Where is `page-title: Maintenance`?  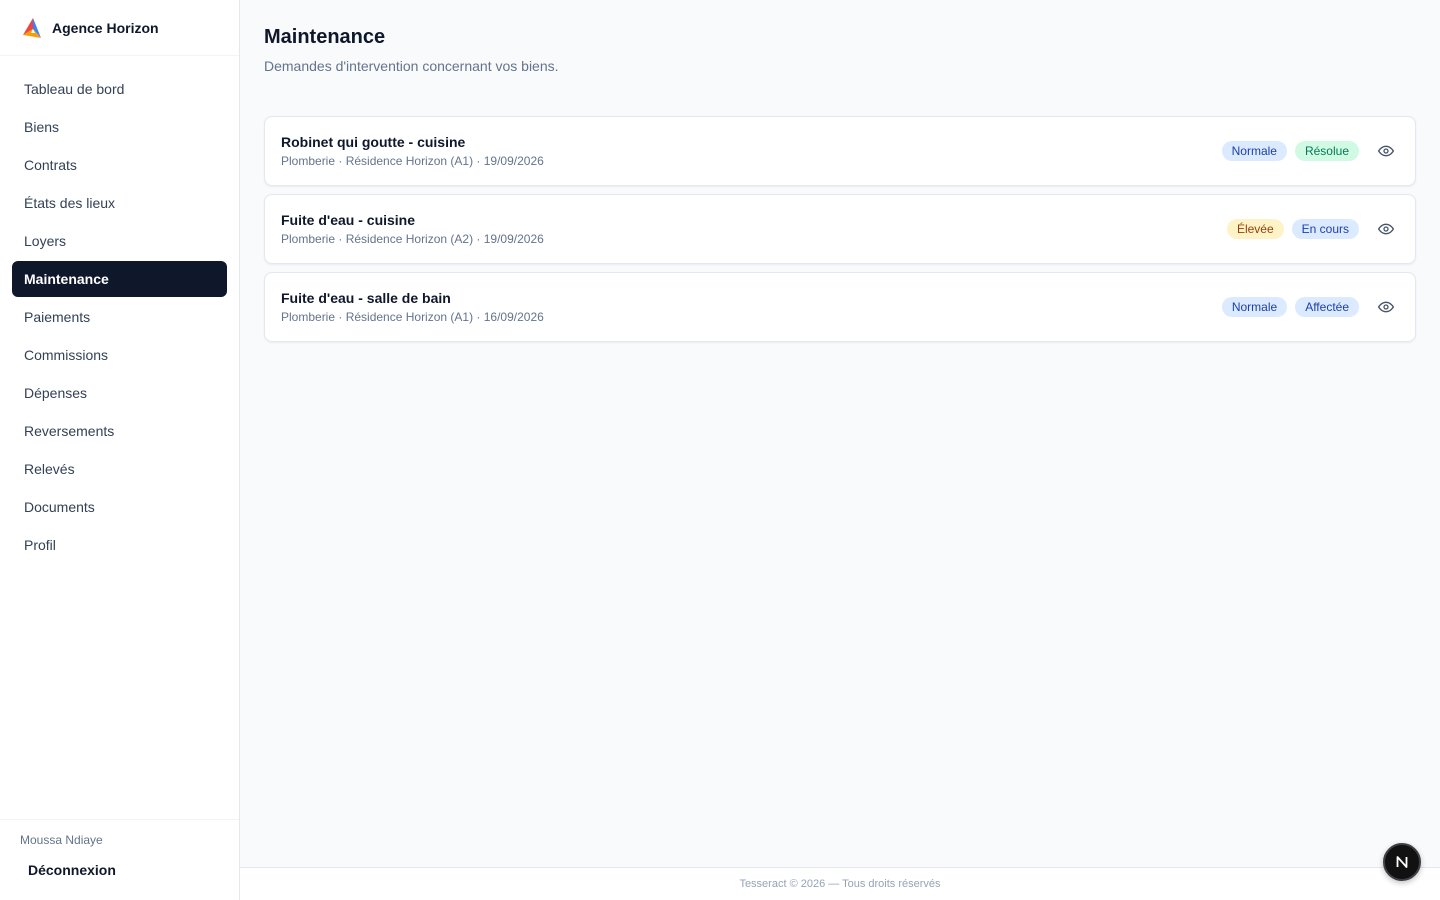 page-title: Maintenance is located at coordinates (325, 37).